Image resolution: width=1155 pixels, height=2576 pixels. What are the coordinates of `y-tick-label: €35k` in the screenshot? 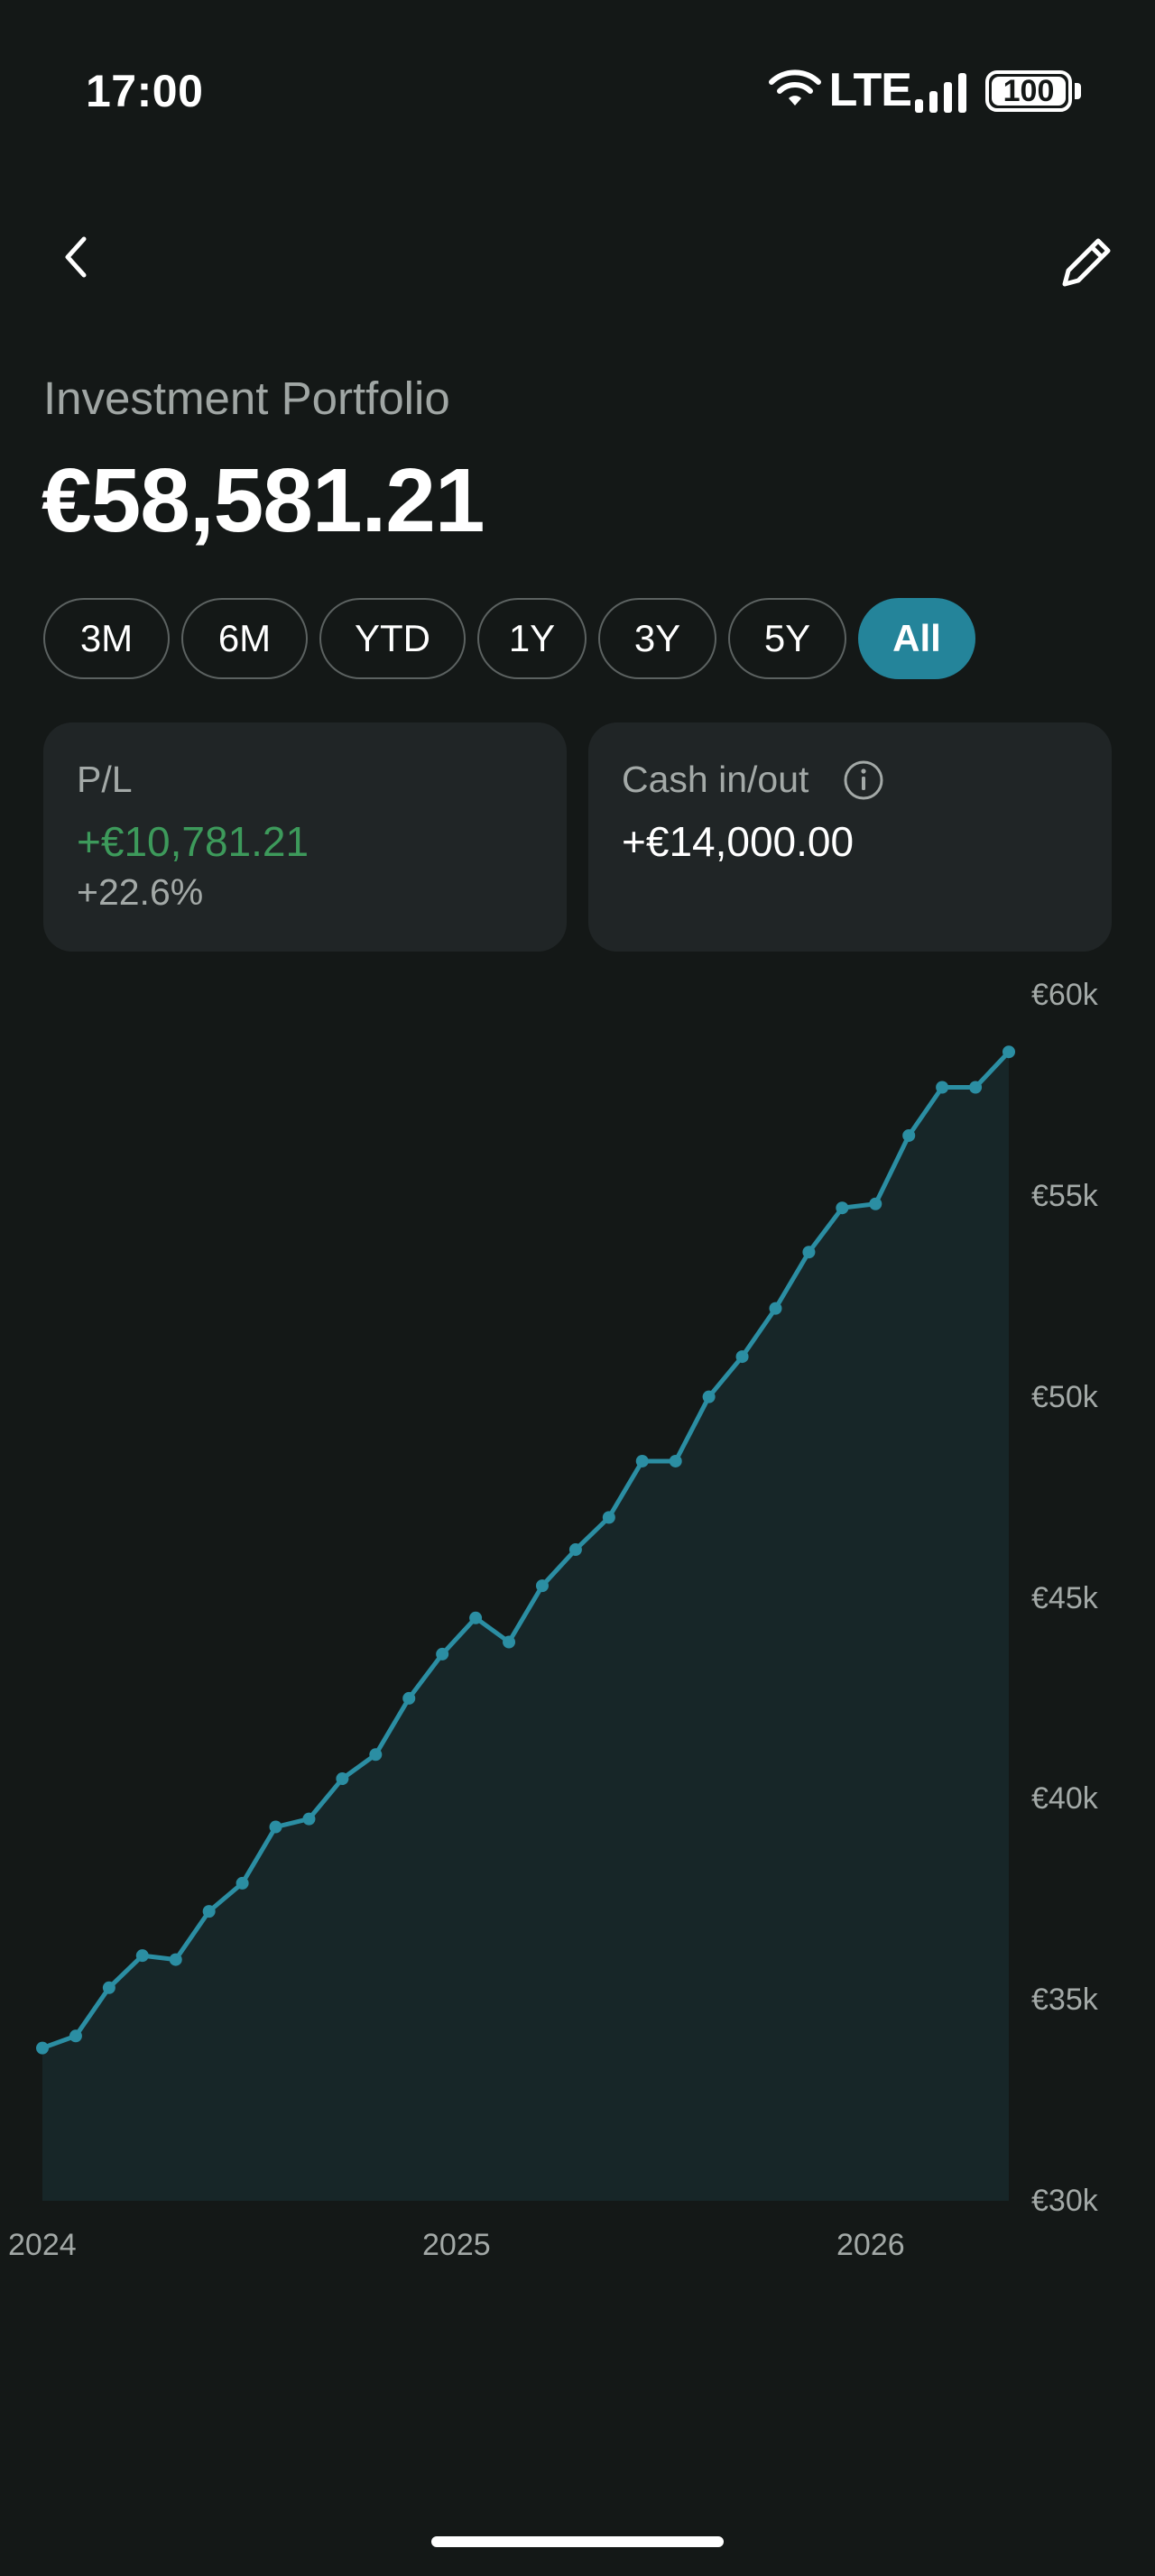 It's located at (1064, 2000).